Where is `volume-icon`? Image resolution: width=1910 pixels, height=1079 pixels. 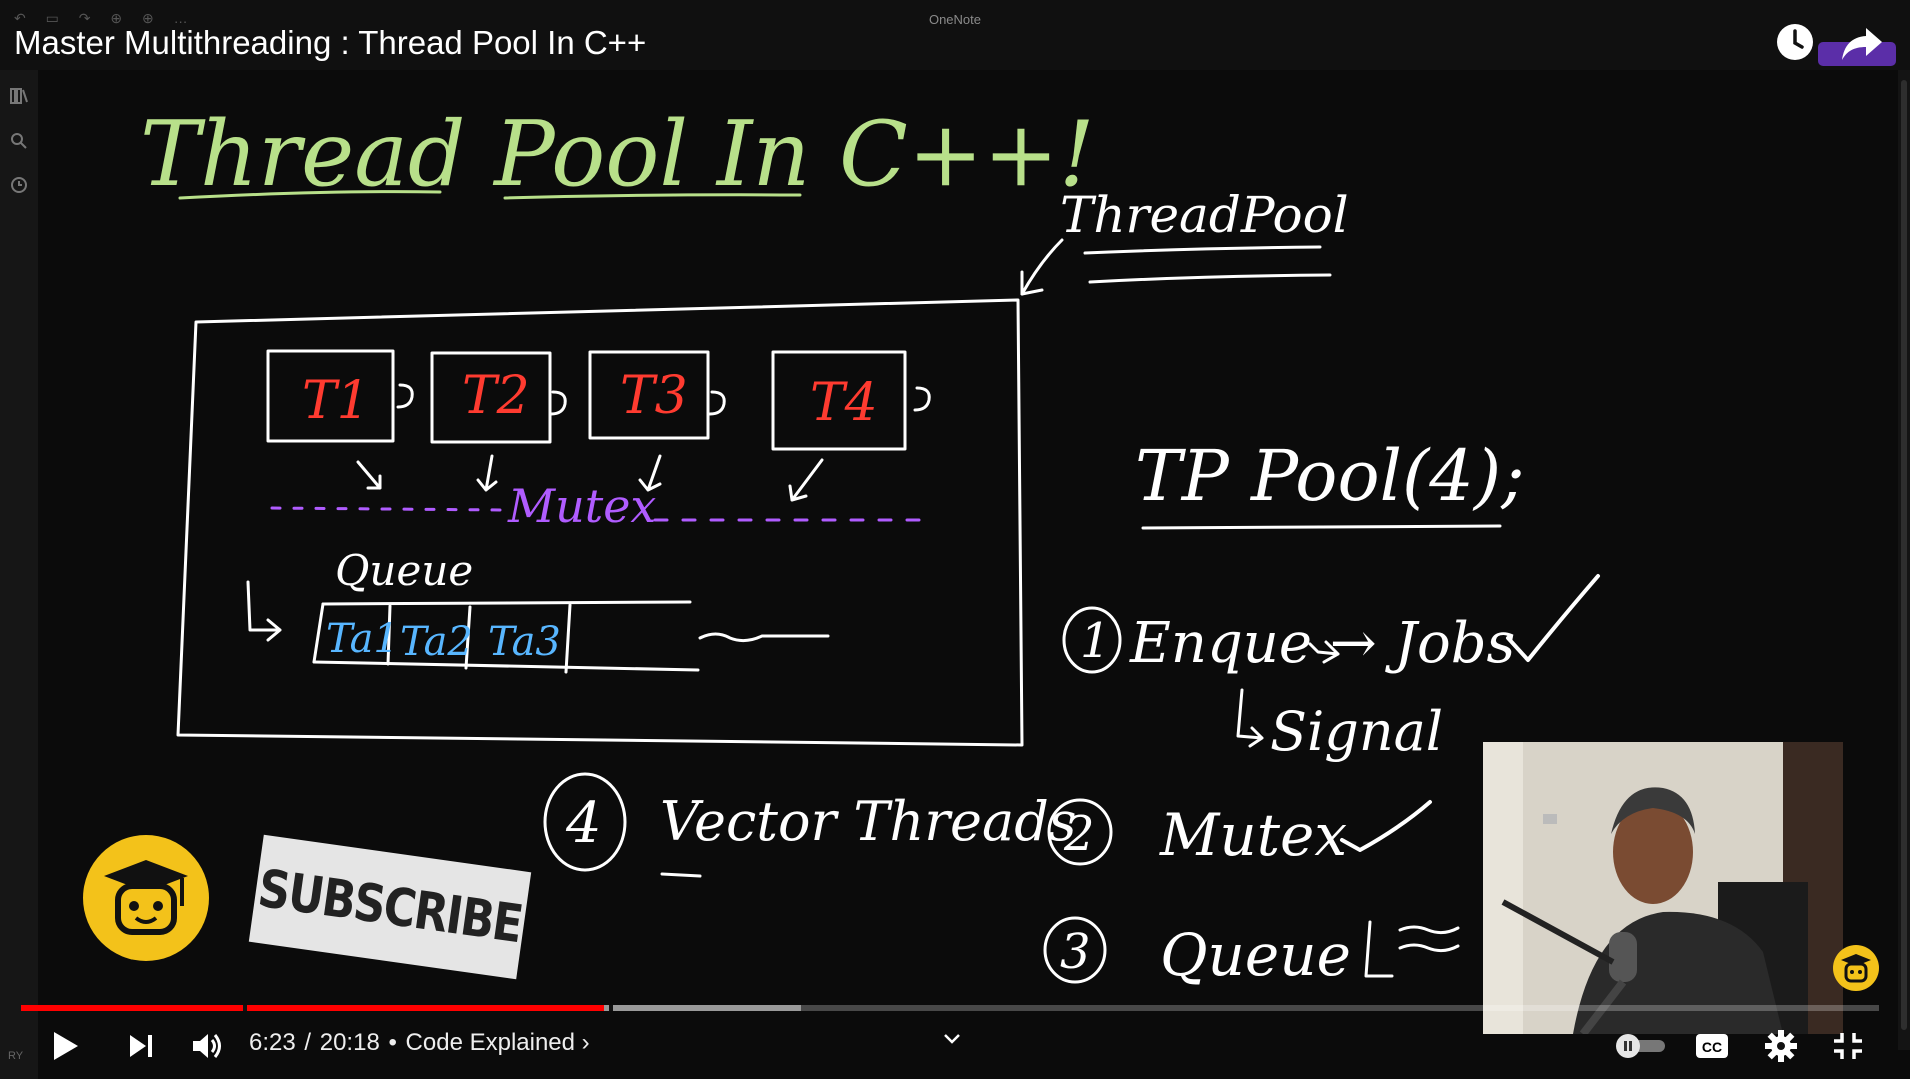
volume-icon is located at coordinates (207, 1046).